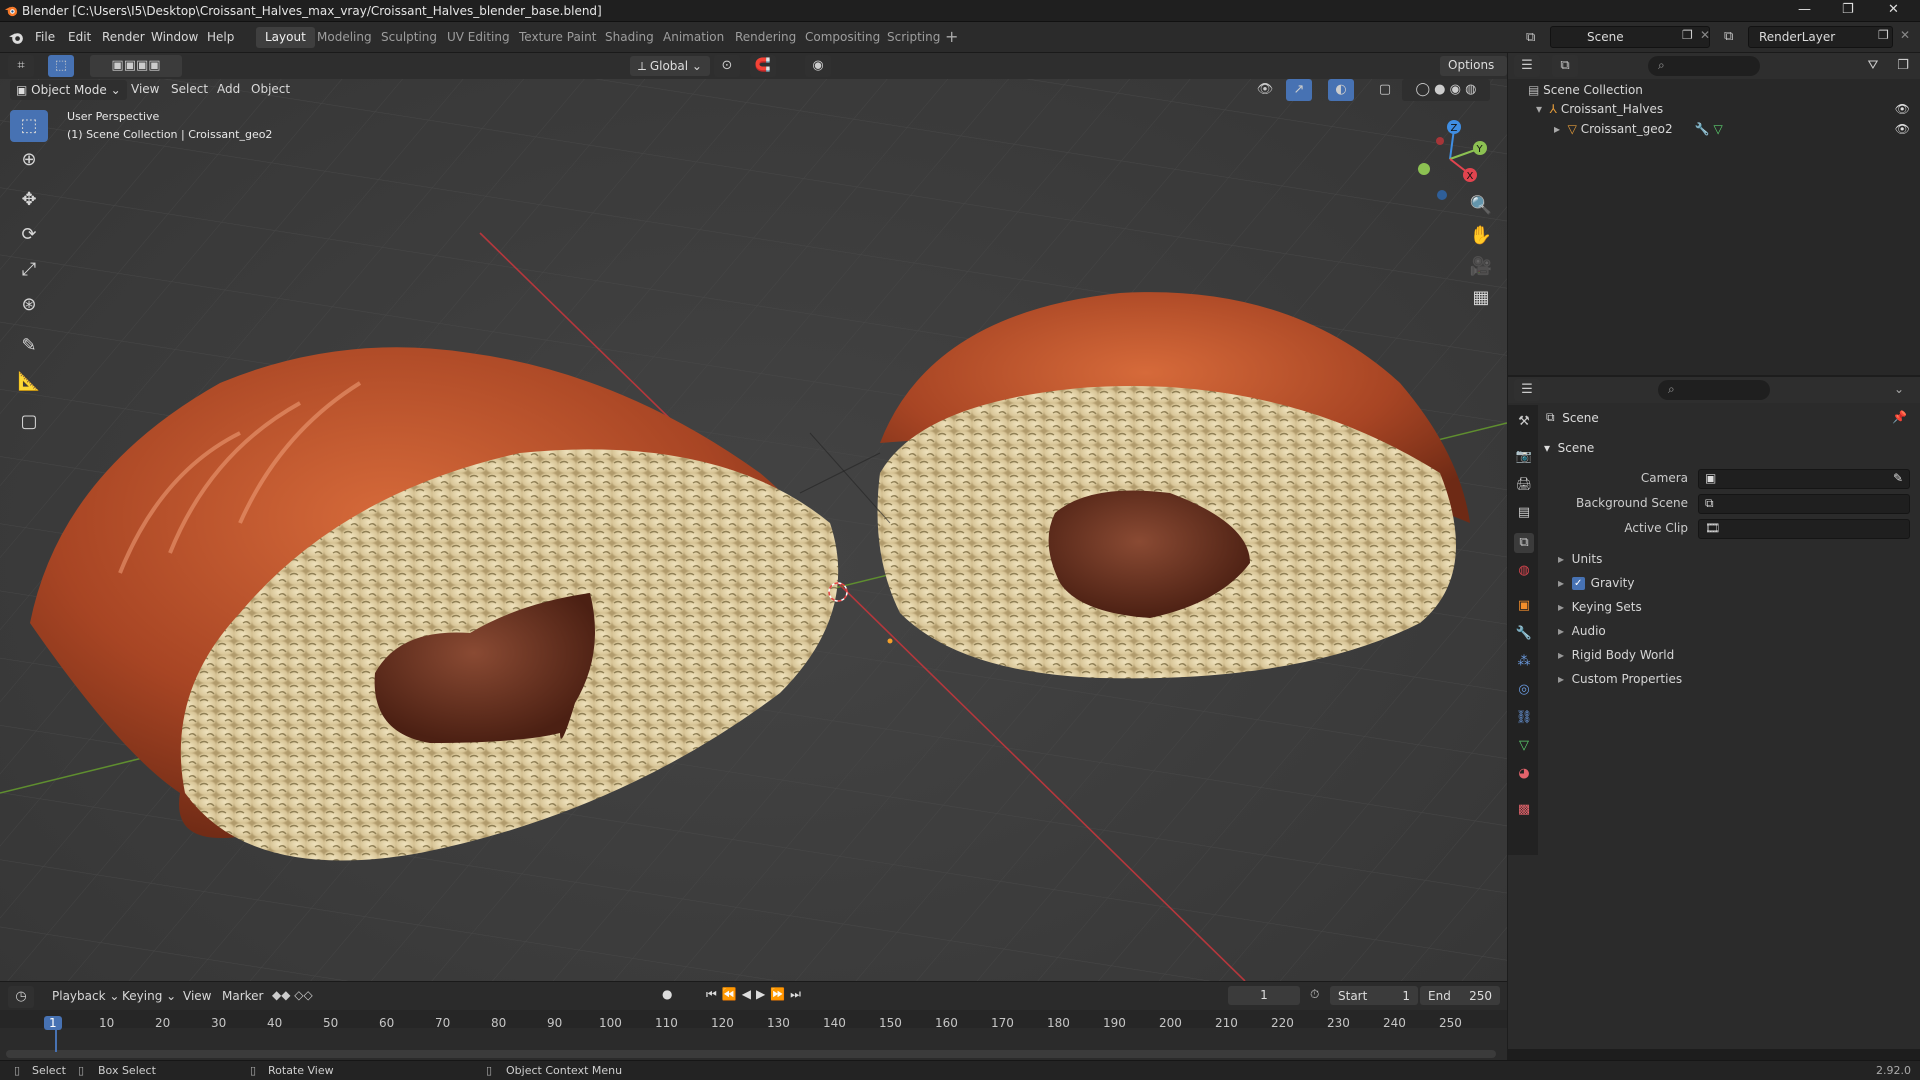 This screenshot has width=1920, height=1080. I want to click on gravity-checkbox: ✓, so click(1578, 583).